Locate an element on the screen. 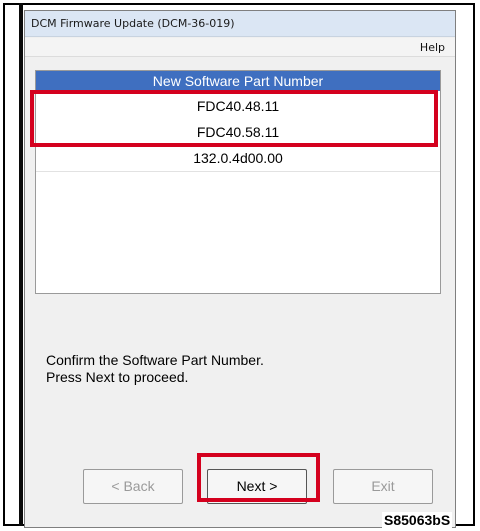  title-bar: DCM Firmware Update (DCM-36-019) is located at coordinates (240, 24).